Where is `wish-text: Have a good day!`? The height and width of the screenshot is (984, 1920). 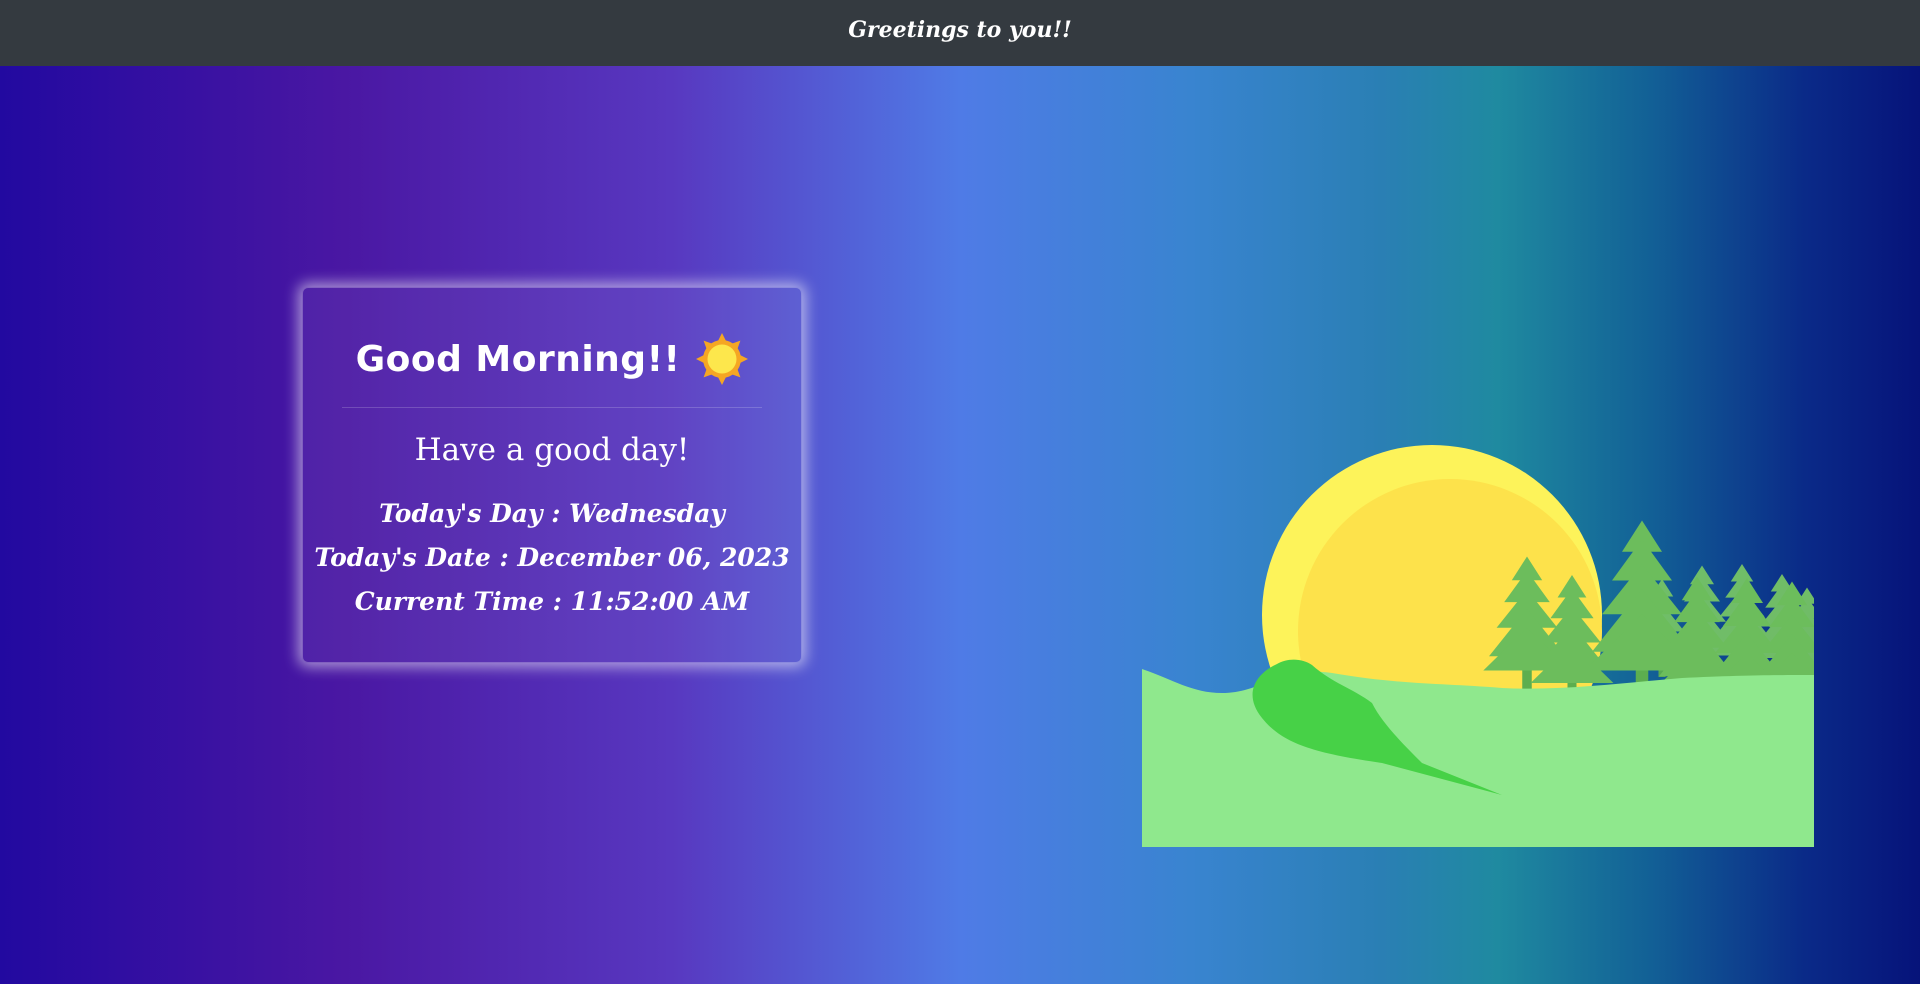 wish-text: Have a good day! is located at coordinates (552, 450).